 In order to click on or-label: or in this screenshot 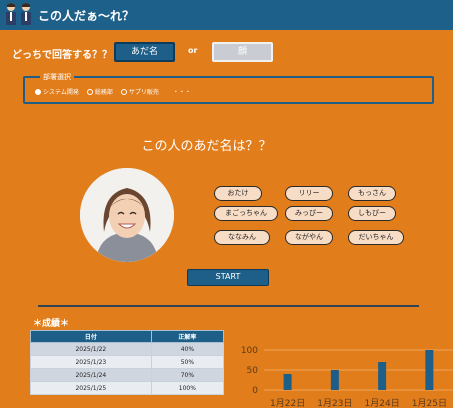, I will do `click(193, 50)`.